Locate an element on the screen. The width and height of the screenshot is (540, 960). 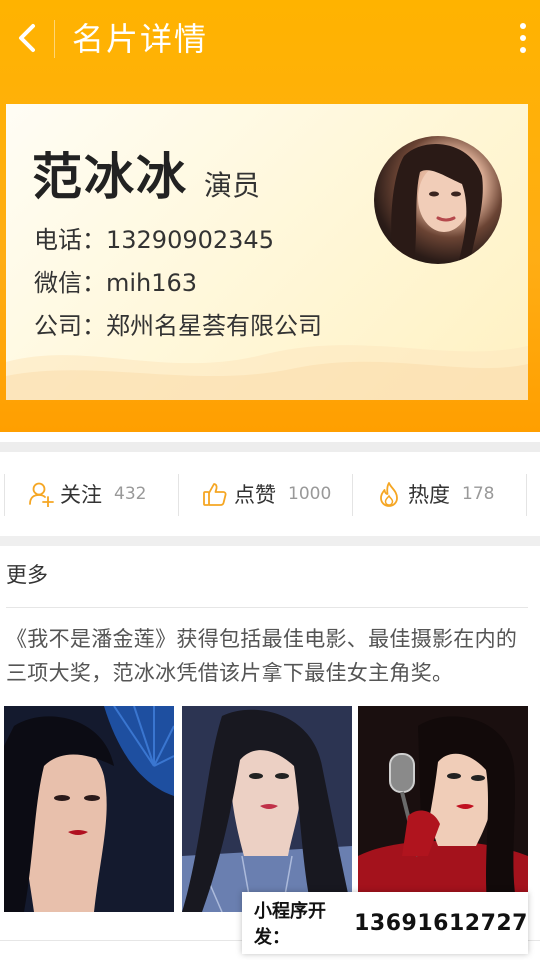
follow-stat: 关注 432 is located at coordinates (87, 494).